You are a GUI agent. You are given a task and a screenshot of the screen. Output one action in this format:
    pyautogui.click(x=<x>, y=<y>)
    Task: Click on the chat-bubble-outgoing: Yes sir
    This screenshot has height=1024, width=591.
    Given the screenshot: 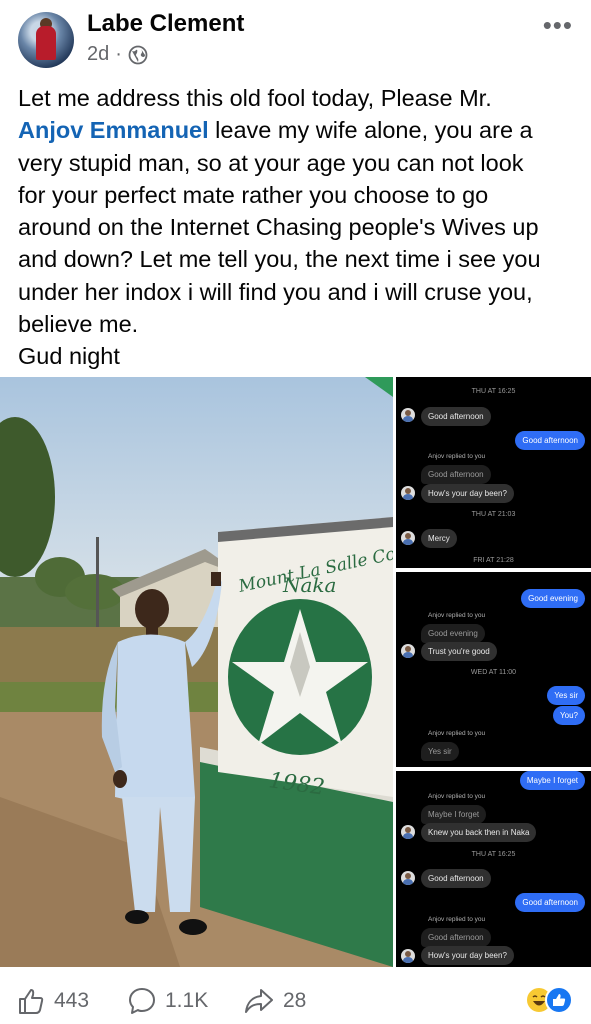 What is the action you would take?
    pyautogui.click(x=566, y=695)
    